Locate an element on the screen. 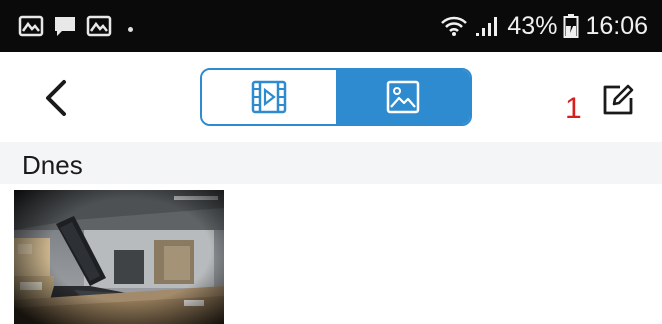  media-type-toggle is located at coordinates (336, 97).